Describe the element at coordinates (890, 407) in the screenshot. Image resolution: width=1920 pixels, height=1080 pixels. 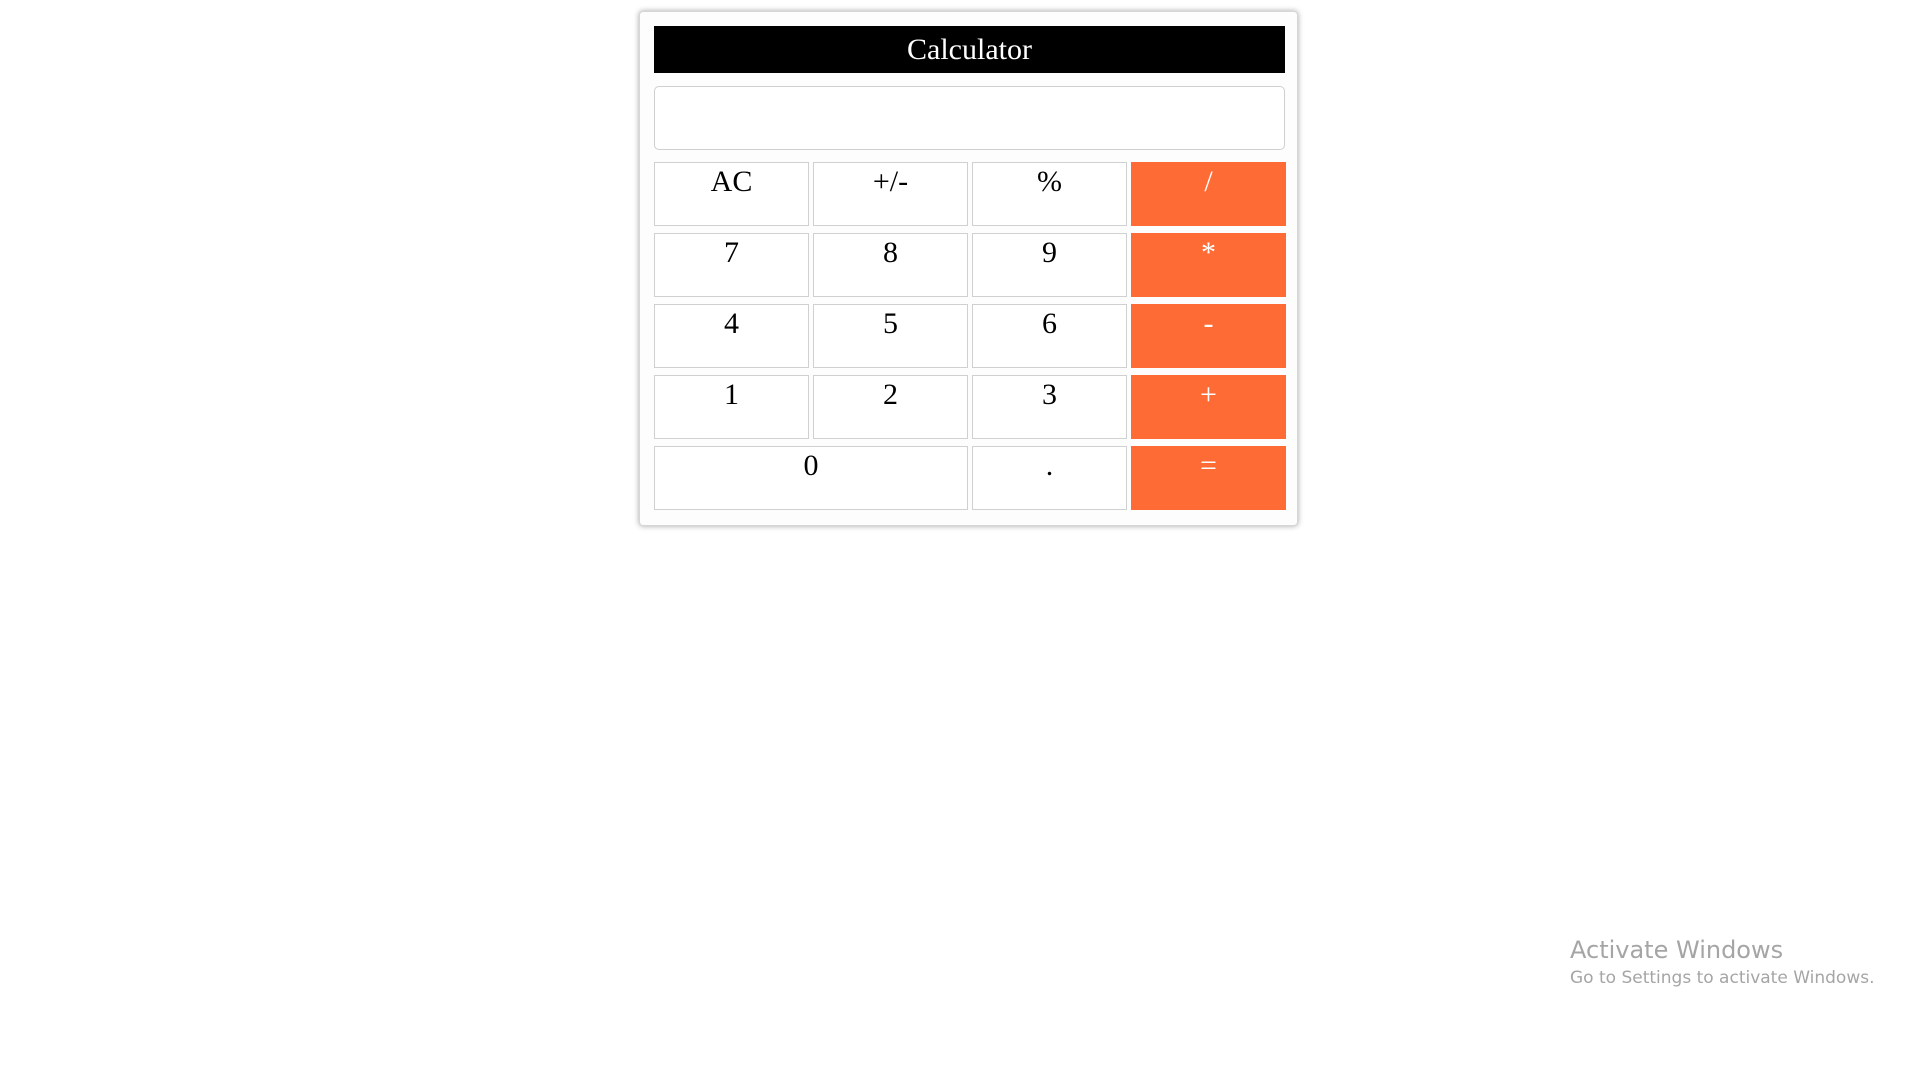
I see `digit-2-button: 2` at that location.